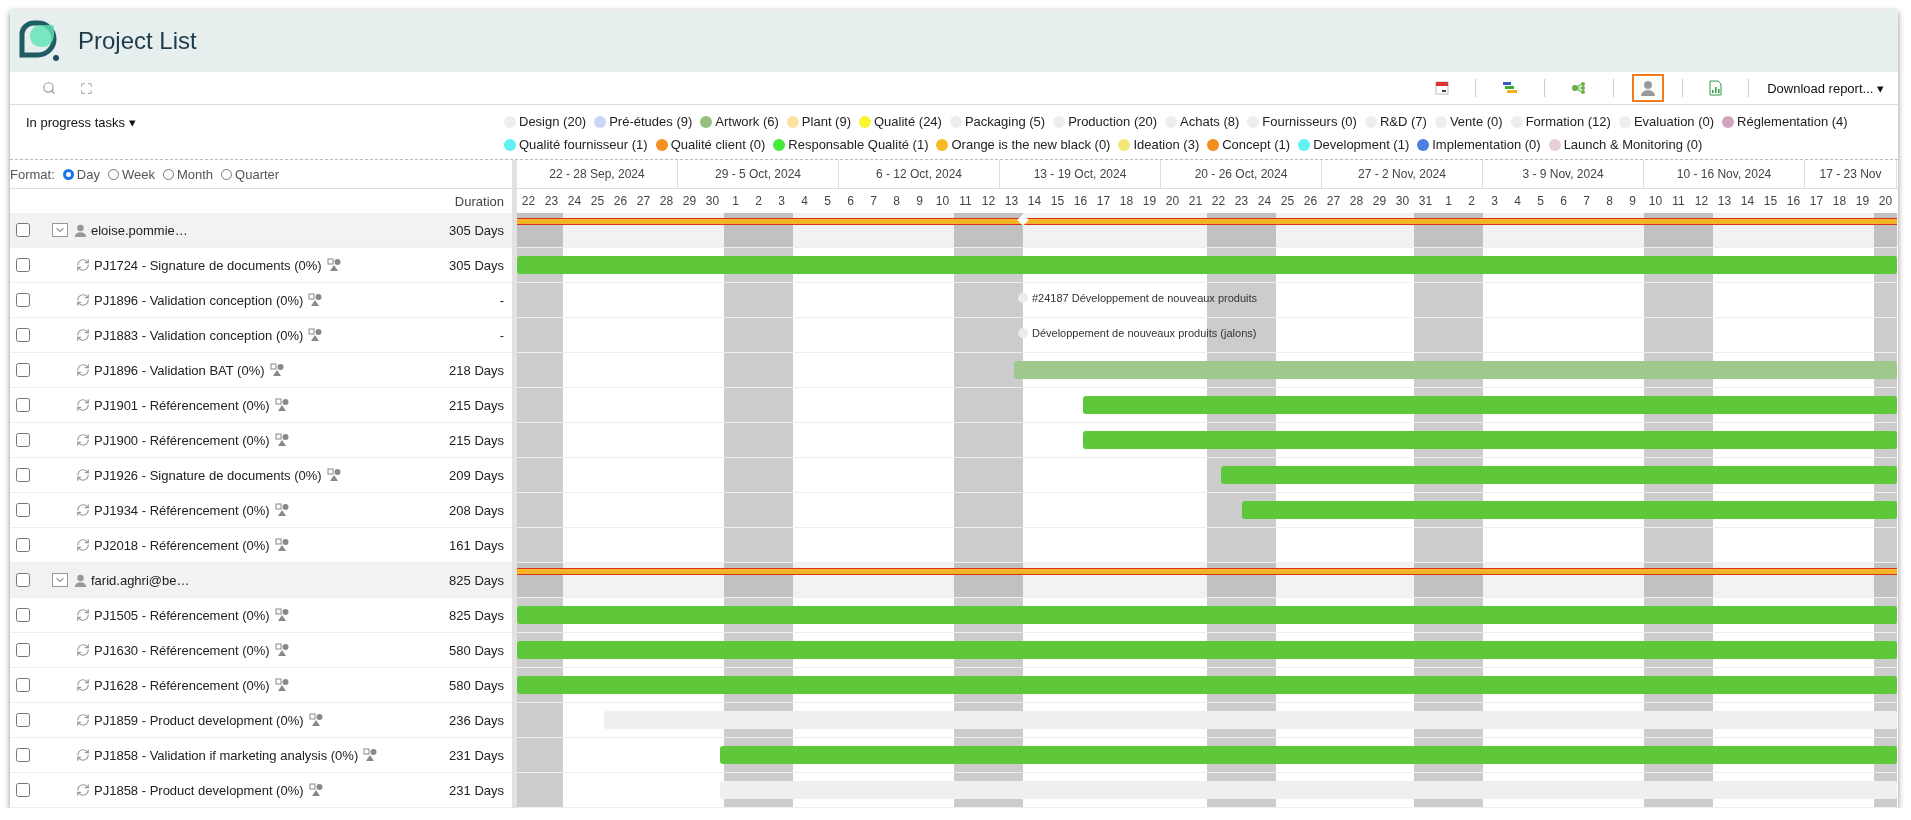 This screenshot has height=820, width=1911. I want to click on day-header: 27, so click(1333, 201).